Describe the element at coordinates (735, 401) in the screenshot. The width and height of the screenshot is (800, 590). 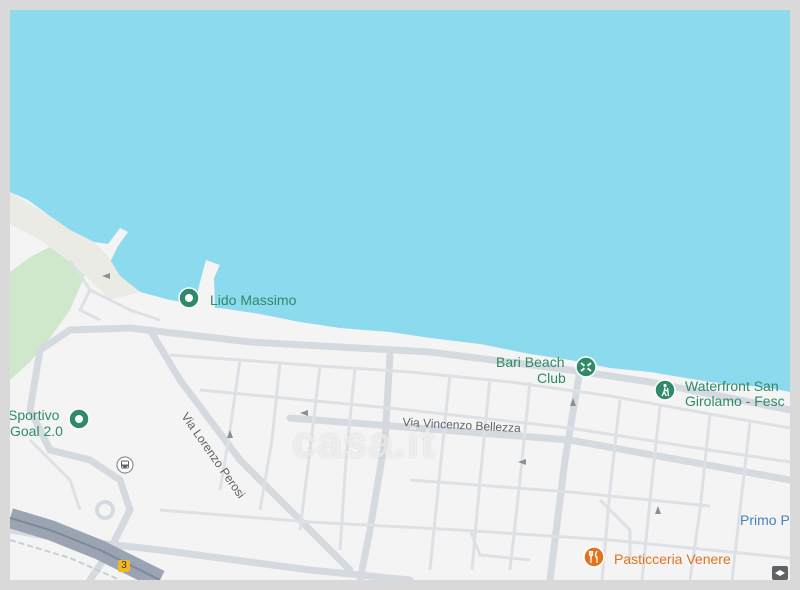
I see `poi-waterfront-line2: Girolamo - Fesc` at that location.